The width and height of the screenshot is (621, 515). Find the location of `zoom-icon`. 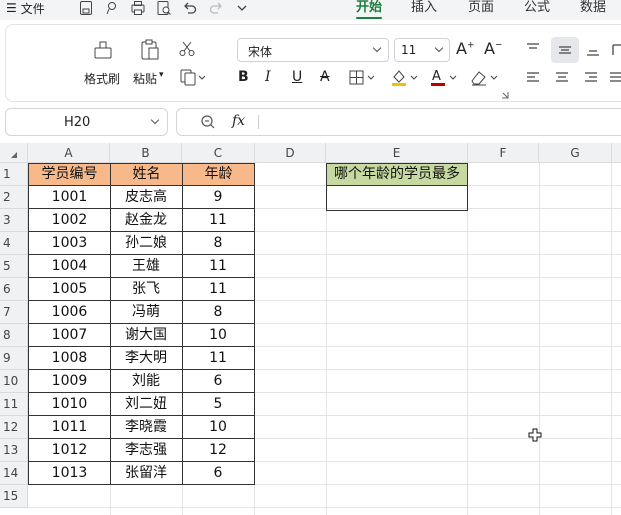

zoom-icon is located at coordinates (208, 124).